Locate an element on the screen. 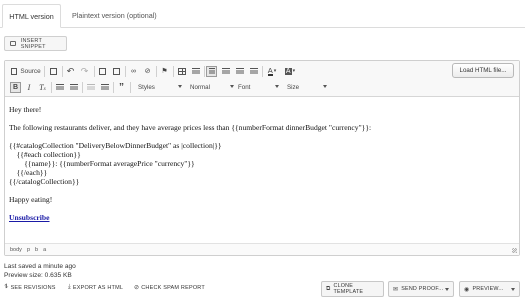  horizontal-rule-button is located at coordinates (195, 71).